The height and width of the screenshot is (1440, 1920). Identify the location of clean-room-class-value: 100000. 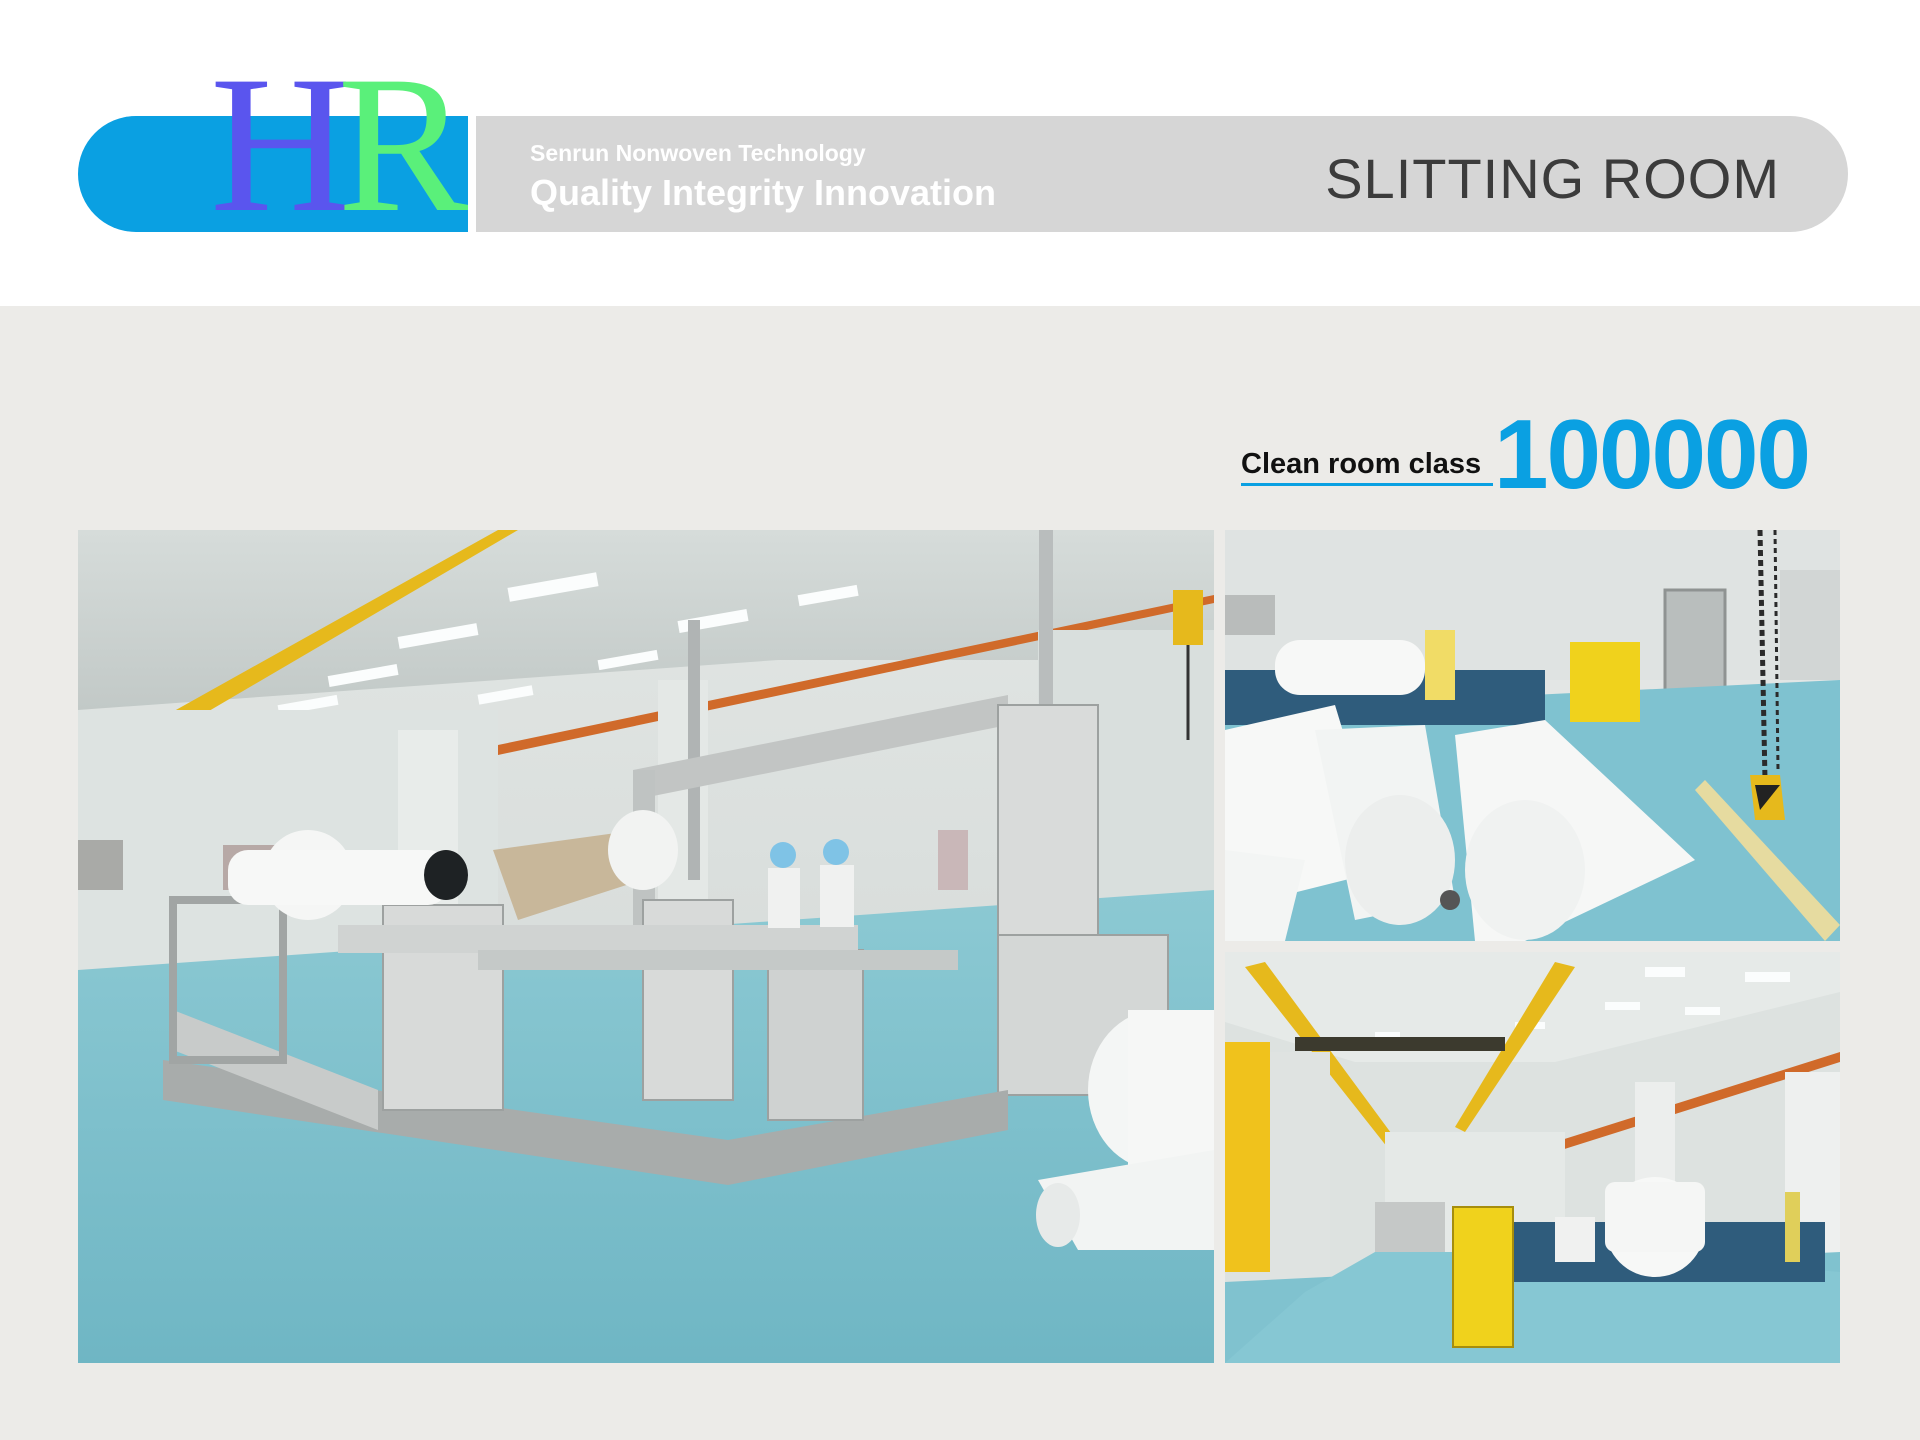
(1652, 454).